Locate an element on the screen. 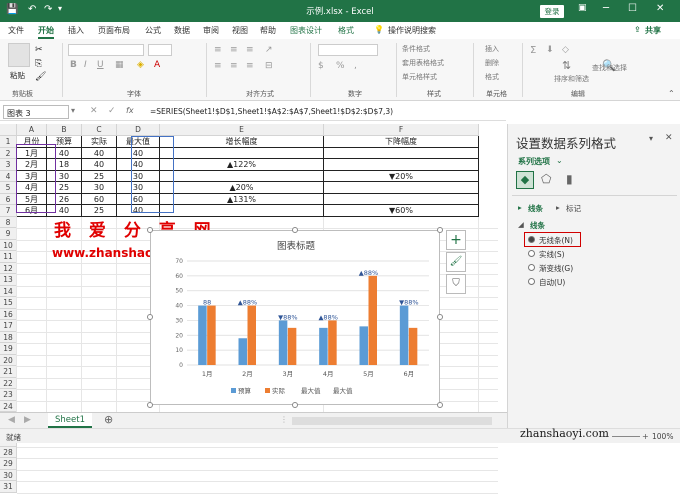  x-tick-label: 3月 is located at coordinates (288, 374).